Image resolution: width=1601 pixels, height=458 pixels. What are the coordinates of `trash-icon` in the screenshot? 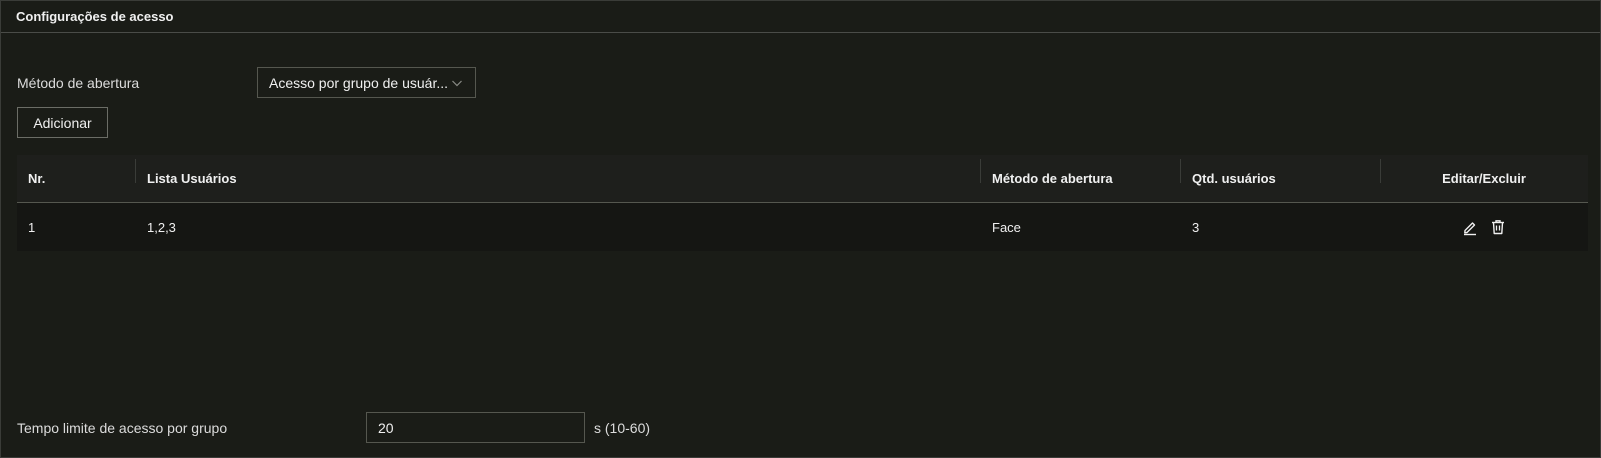 It's located at (1498, 227).